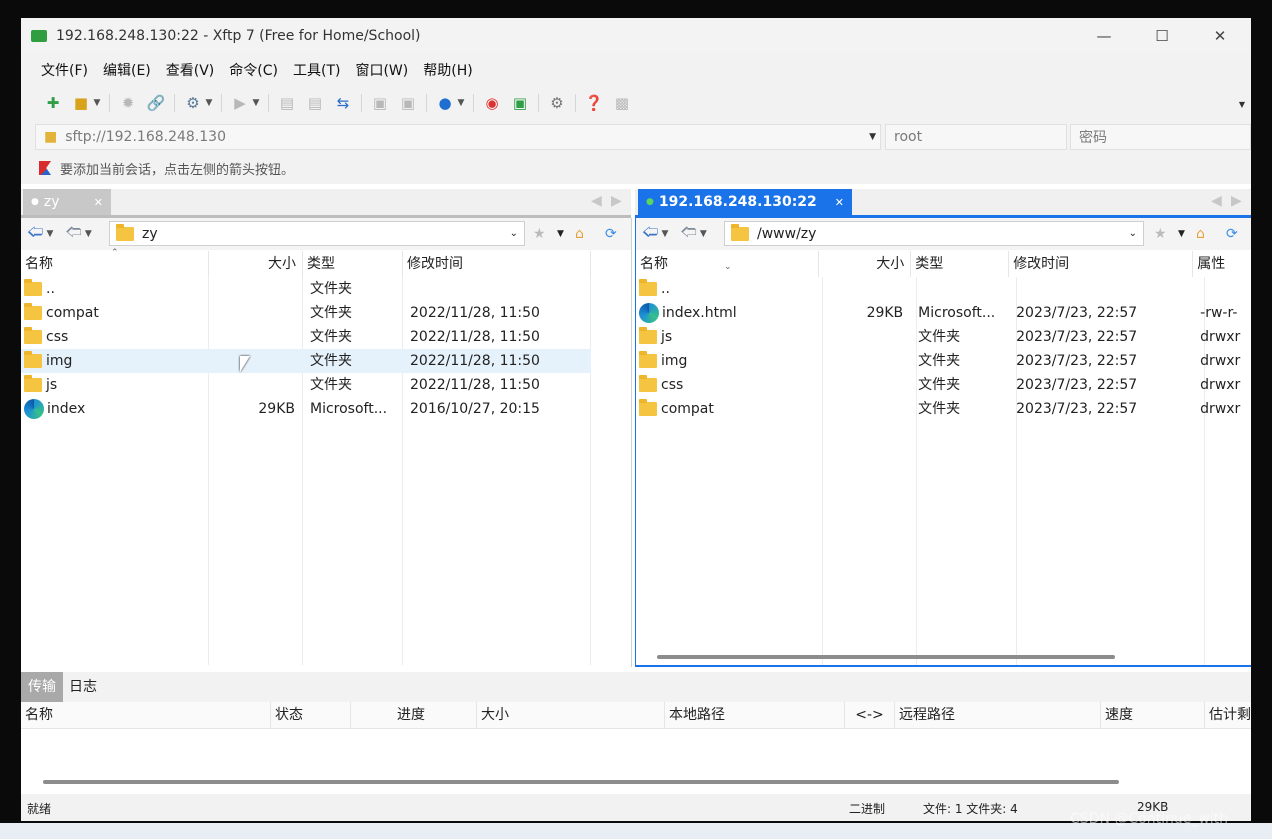  I want to click on menu-help: 帮助(H), so click(447, 70).